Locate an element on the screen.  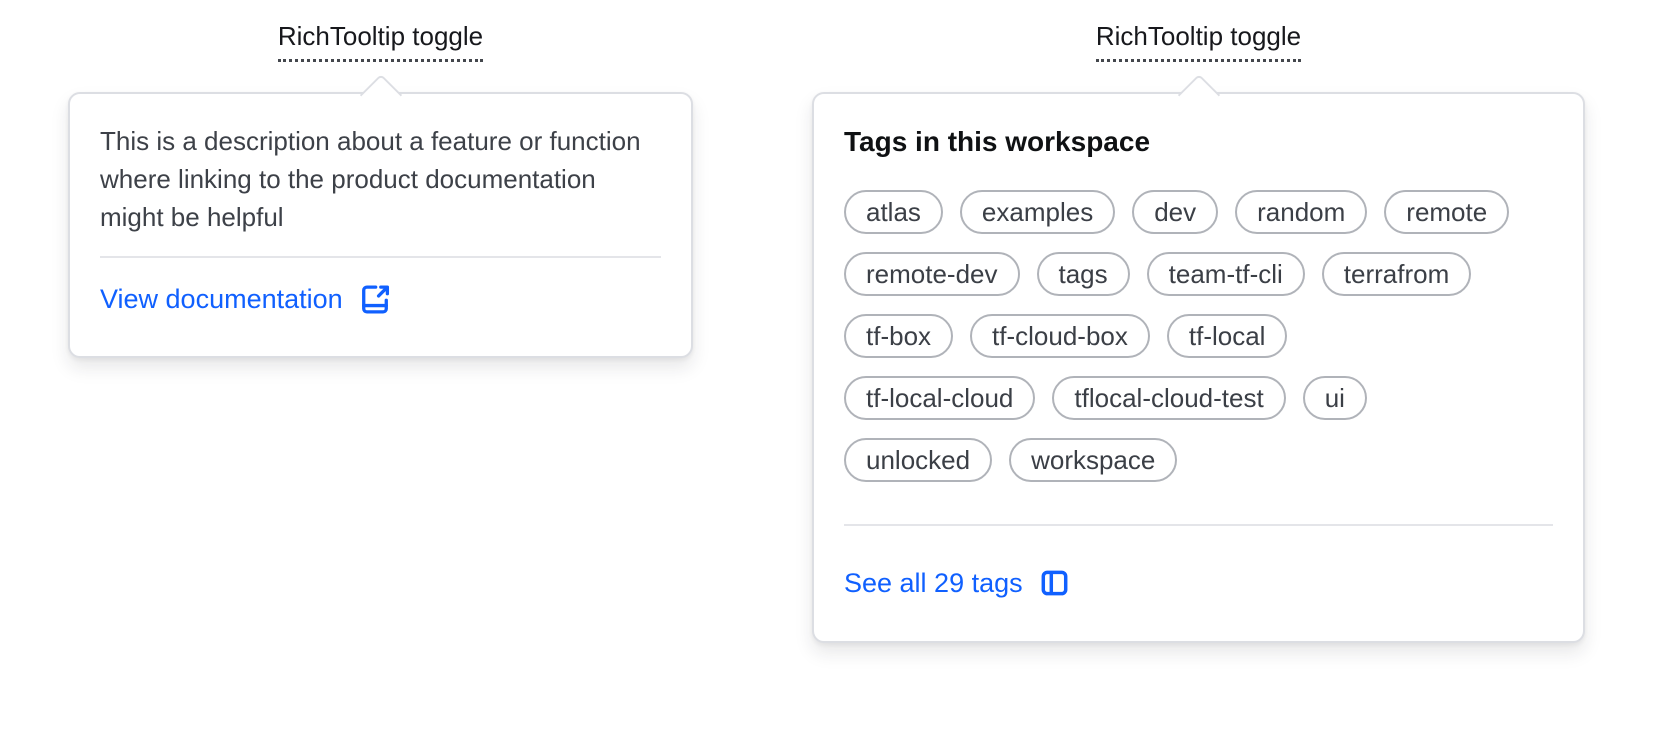
tag-pill: examples is located at coordinates (1037, 212).